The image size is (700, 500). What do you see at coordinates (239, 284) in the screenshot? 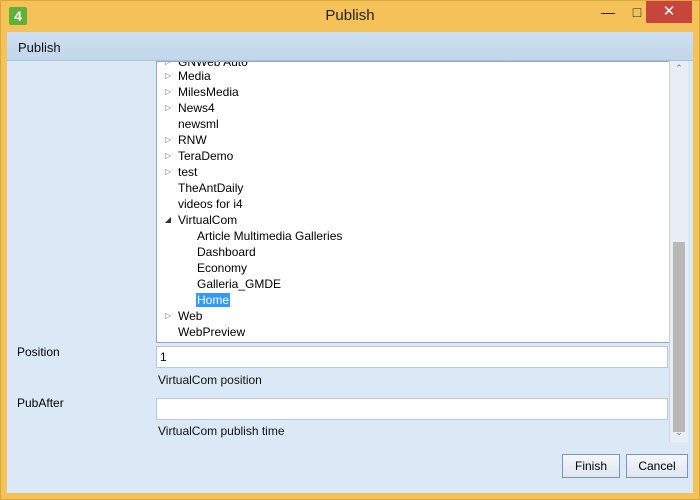
I see `tree-item-label: Galleria_GMDE` at bounding box center [239, 284].